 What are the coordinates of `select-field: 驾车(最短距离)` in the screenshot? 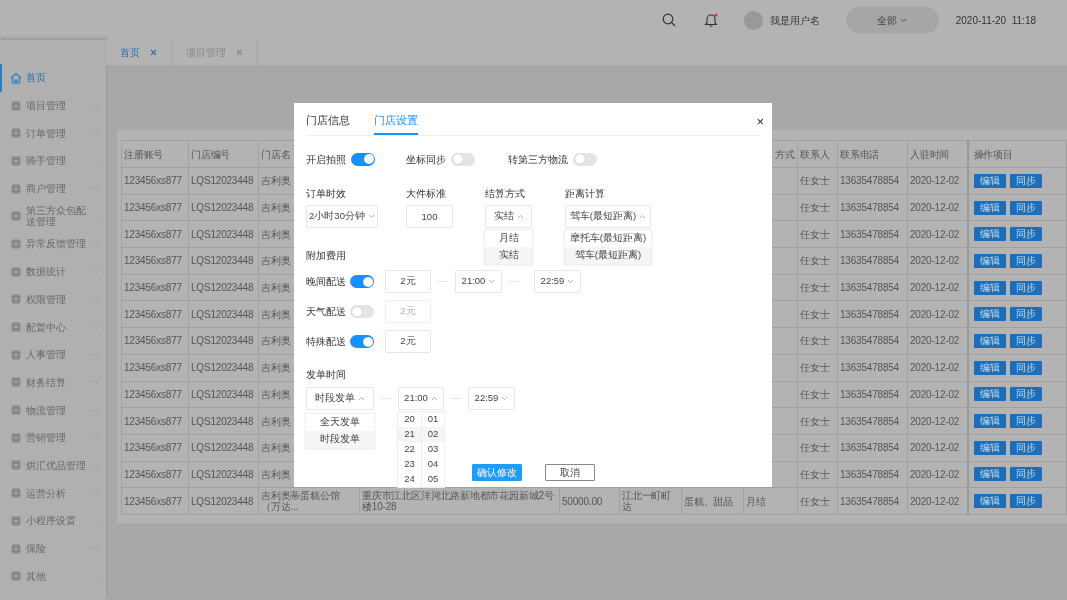 It's located at (608, 216).